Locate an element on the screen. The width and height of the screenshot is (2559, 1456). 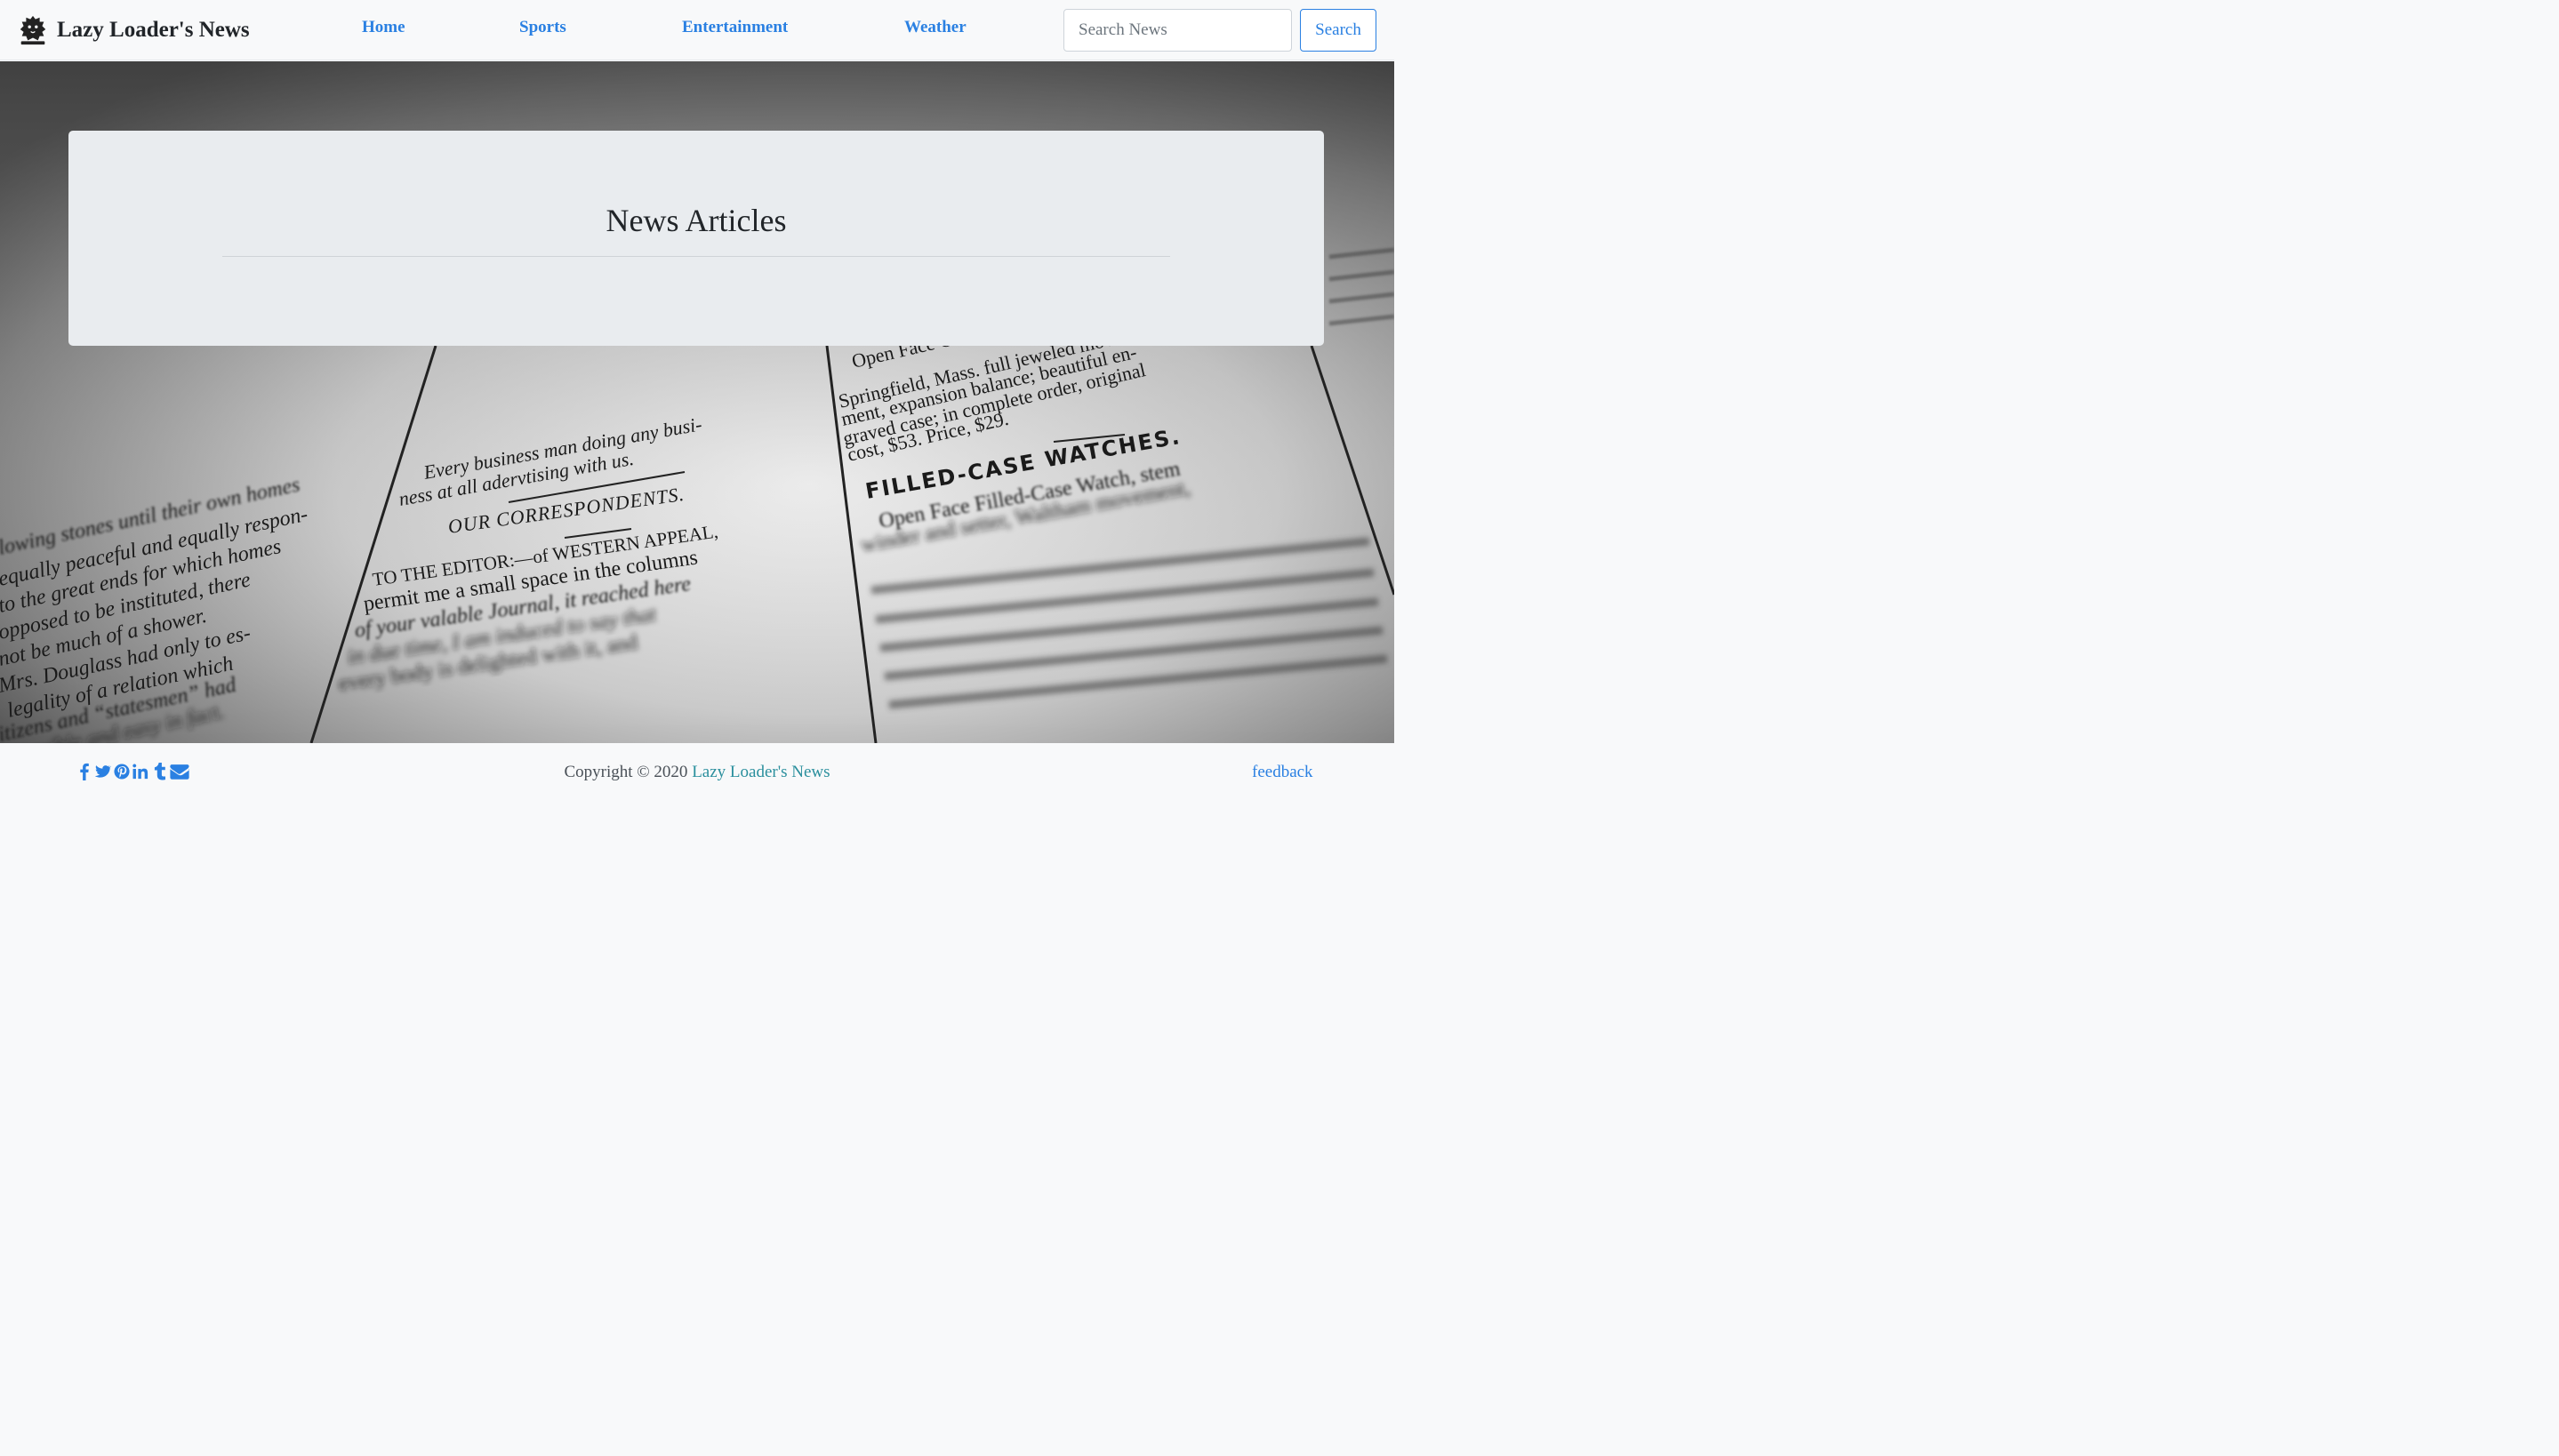
facebook-icon is located at coordinates (84, 771).